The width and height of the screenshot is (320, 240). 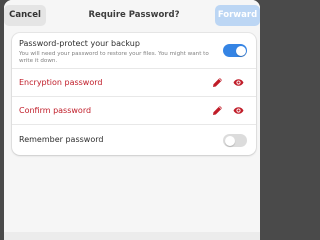 I want to click on forward-button: Forward, so click(x=237, y=15).